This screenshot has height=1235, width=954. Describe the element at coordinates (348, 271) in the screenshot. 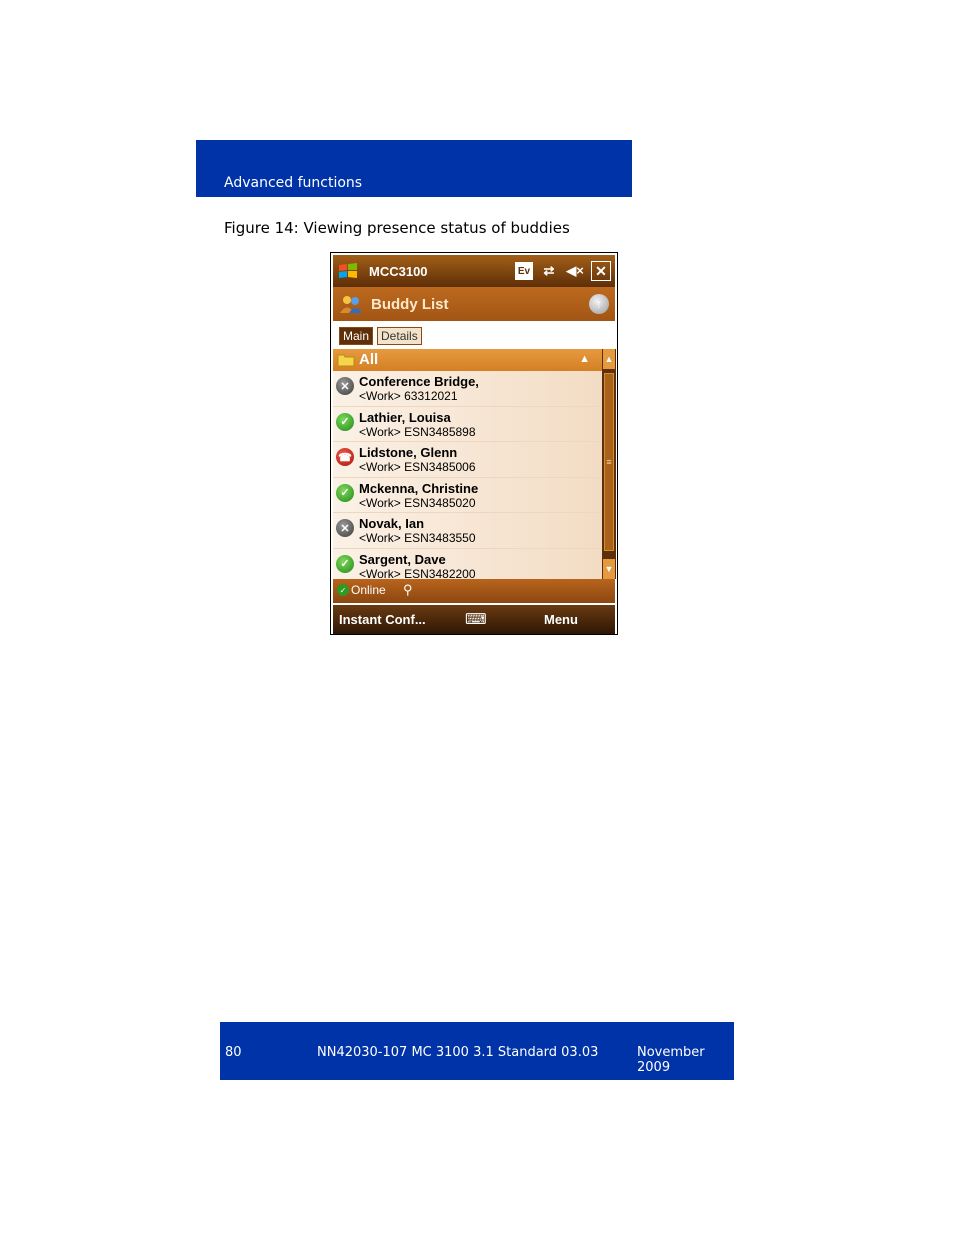

I see `windows-start-icon` at that location.